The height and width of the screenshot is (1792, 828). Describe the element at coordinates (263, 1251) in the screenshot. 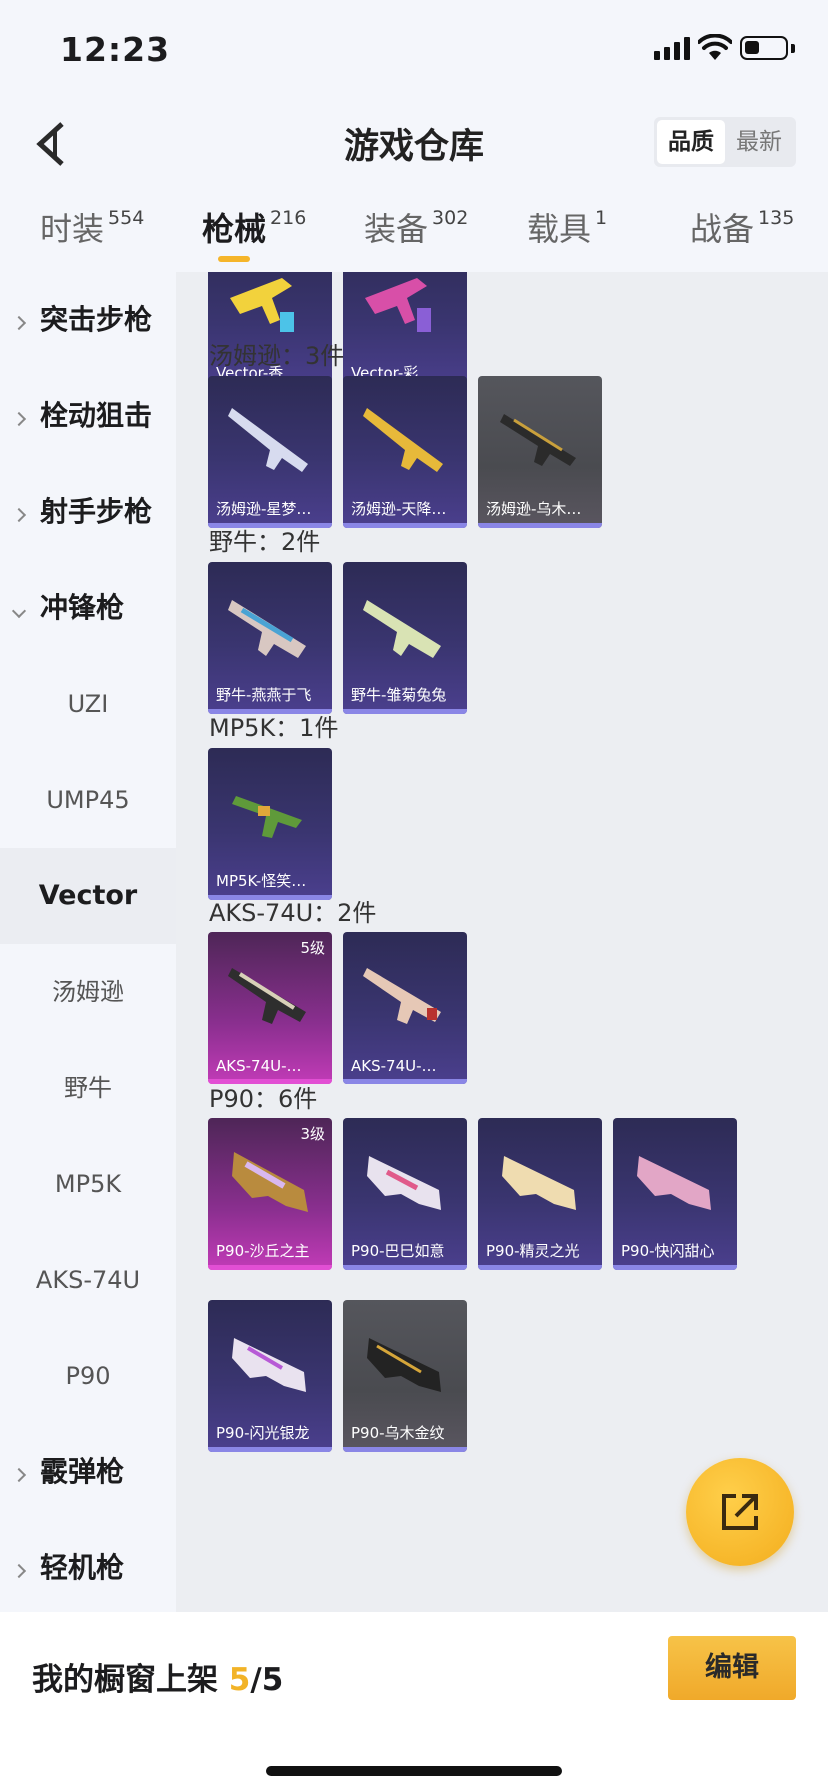

I see `item-name: P90-沙丘之主` at that location.